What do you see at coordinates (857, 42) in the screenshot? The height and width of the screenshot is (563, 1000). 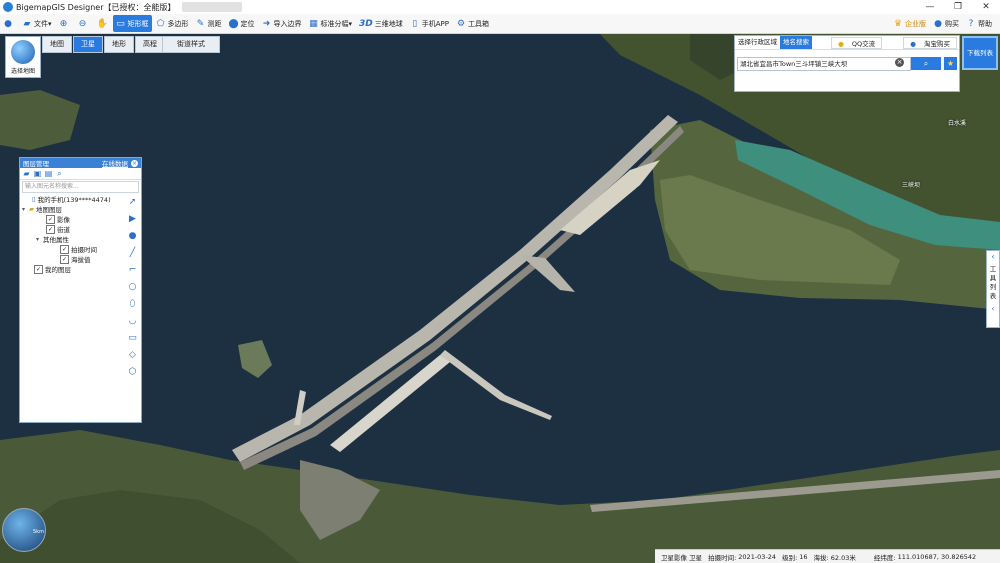 I see `qq-chat-button: ● QQ交流` at bounding box center [857, 42].